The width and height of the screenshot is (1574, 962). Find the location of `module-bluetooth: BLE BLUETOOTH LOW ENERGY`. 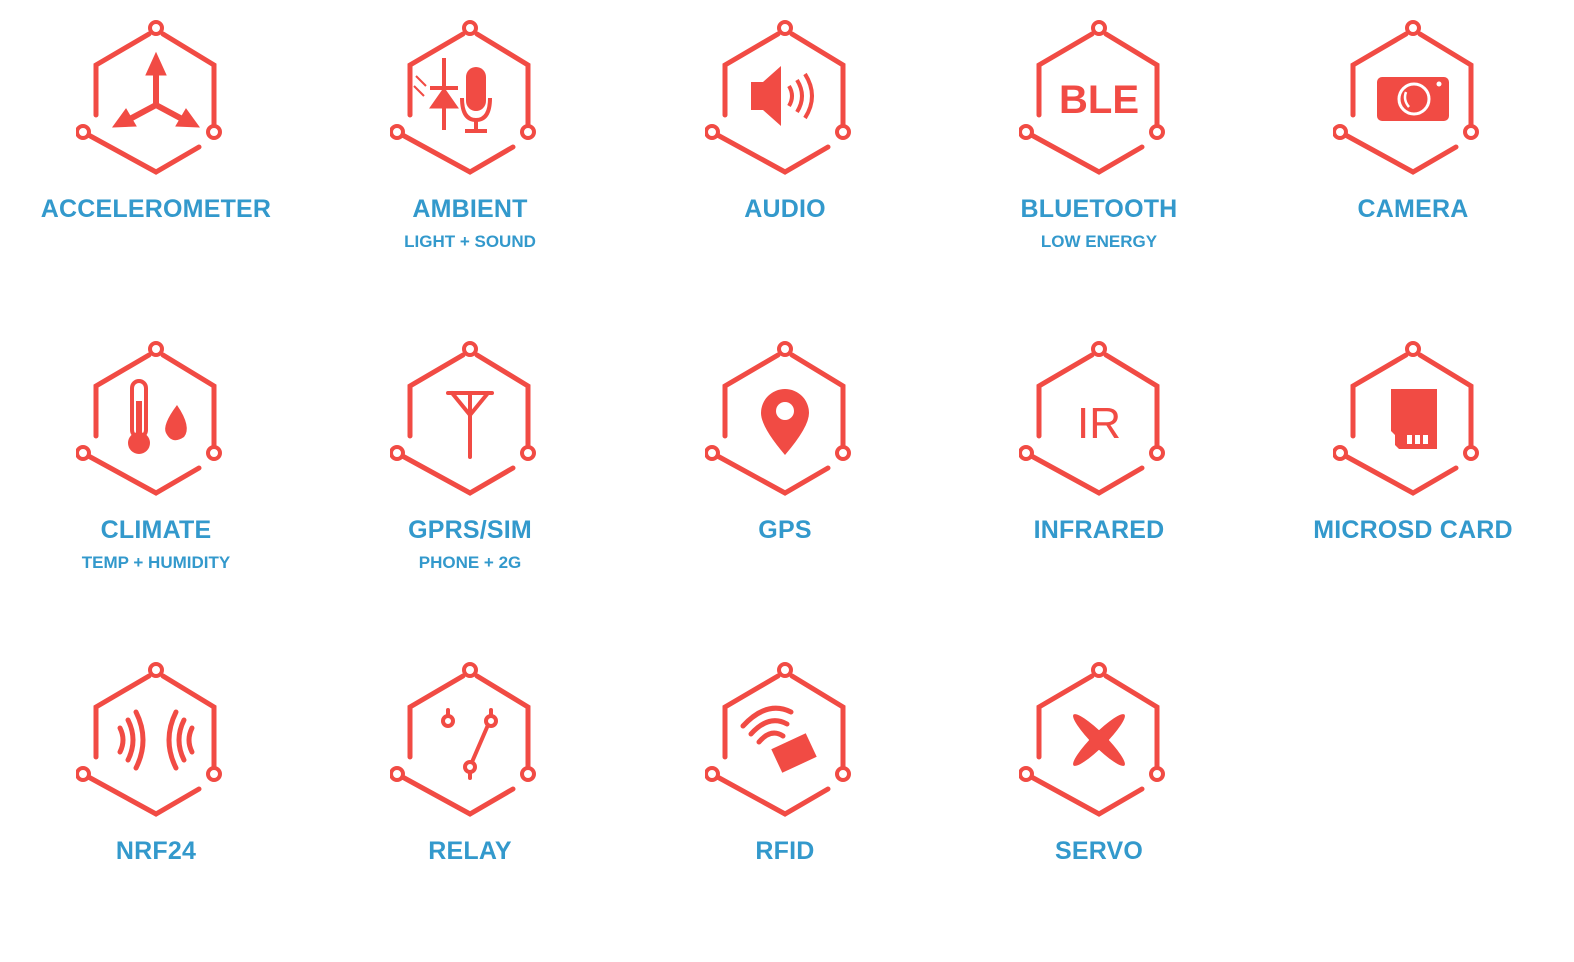

module-bluetooth: BLE BLUETOOTH LOW ENERGY is located at coordinates (1099, 170).